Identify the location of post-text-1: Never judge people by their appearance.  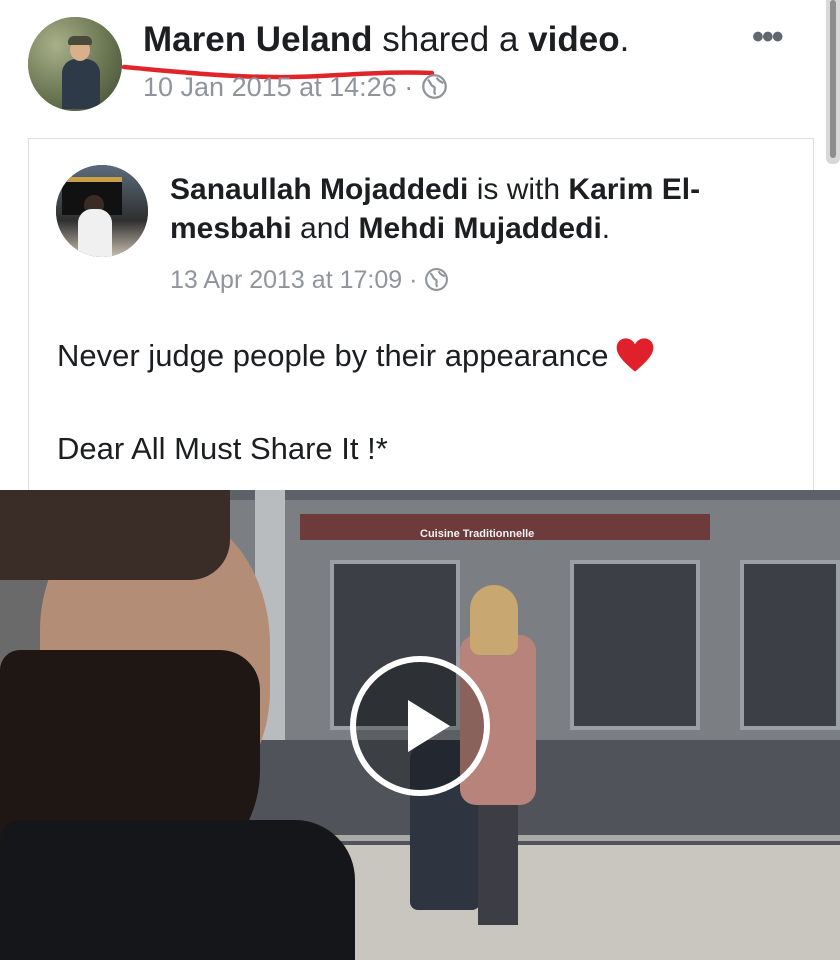
(333, 355).